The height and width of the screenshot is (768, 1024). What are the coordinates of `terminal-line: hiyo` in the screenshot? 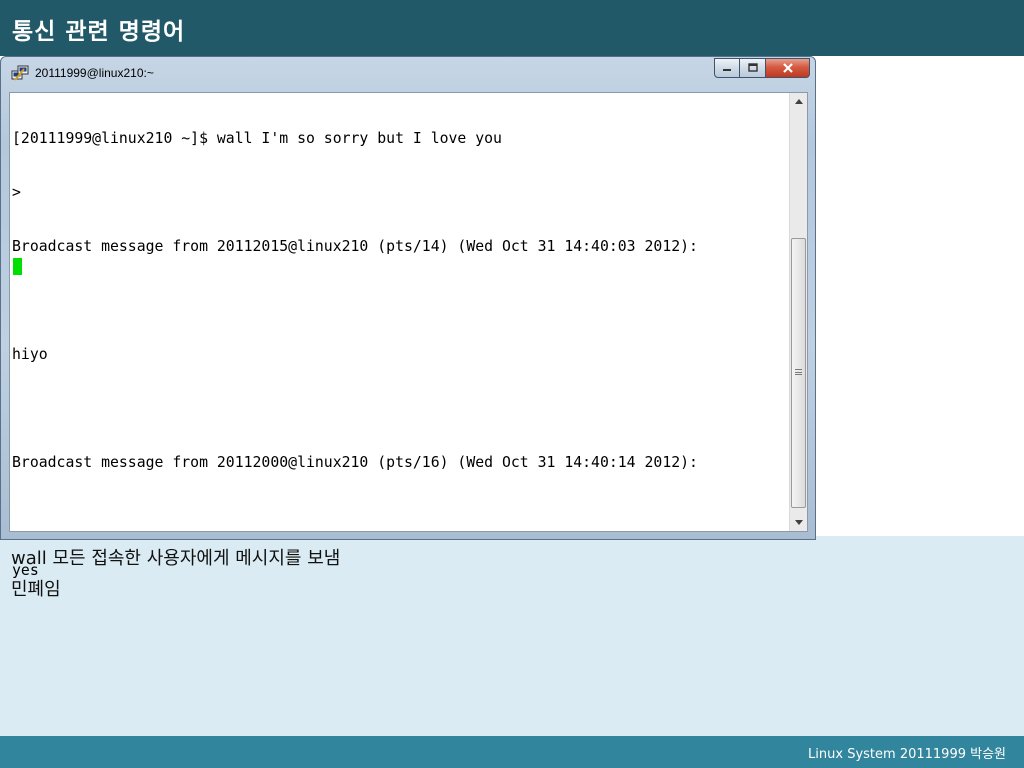 It's located at (30, 354).